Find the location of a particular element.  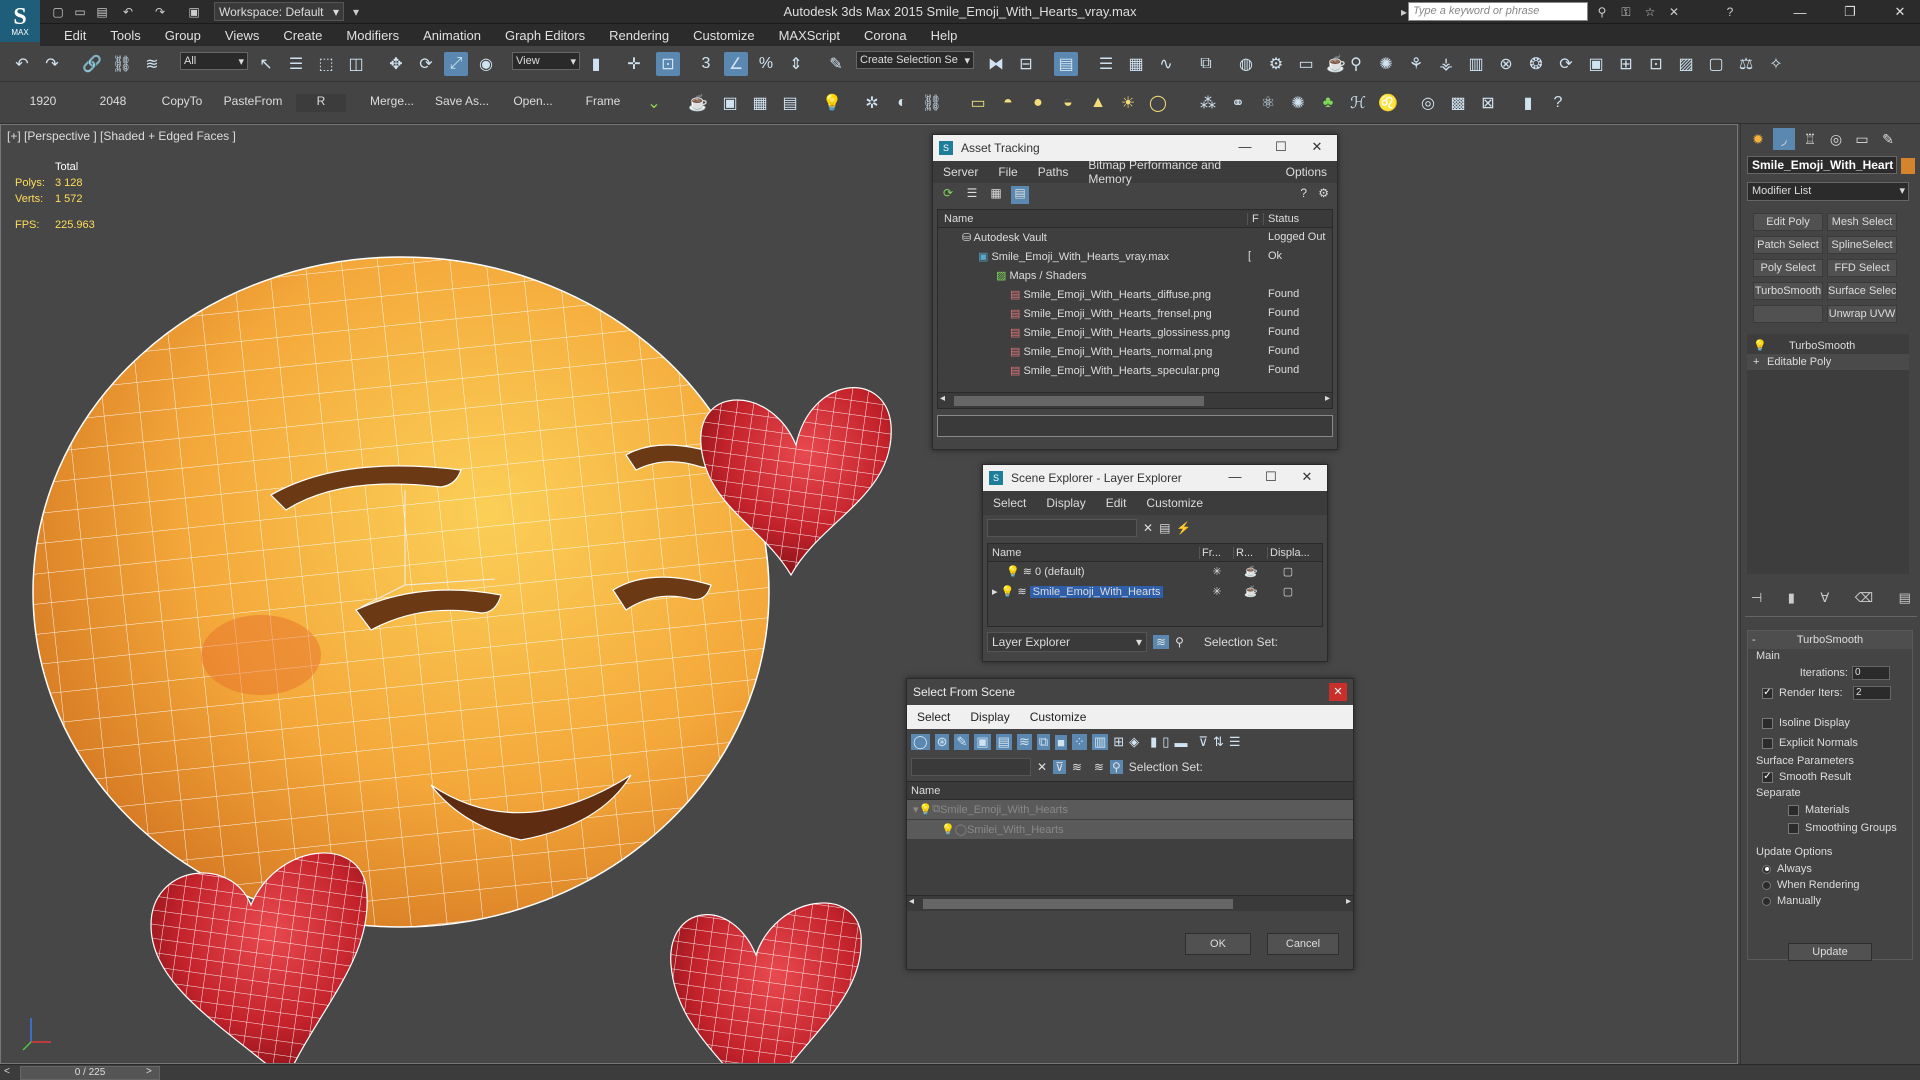

object-name-field: Smile_Emoji_With_Heart is located at coordinates (1822, 165).